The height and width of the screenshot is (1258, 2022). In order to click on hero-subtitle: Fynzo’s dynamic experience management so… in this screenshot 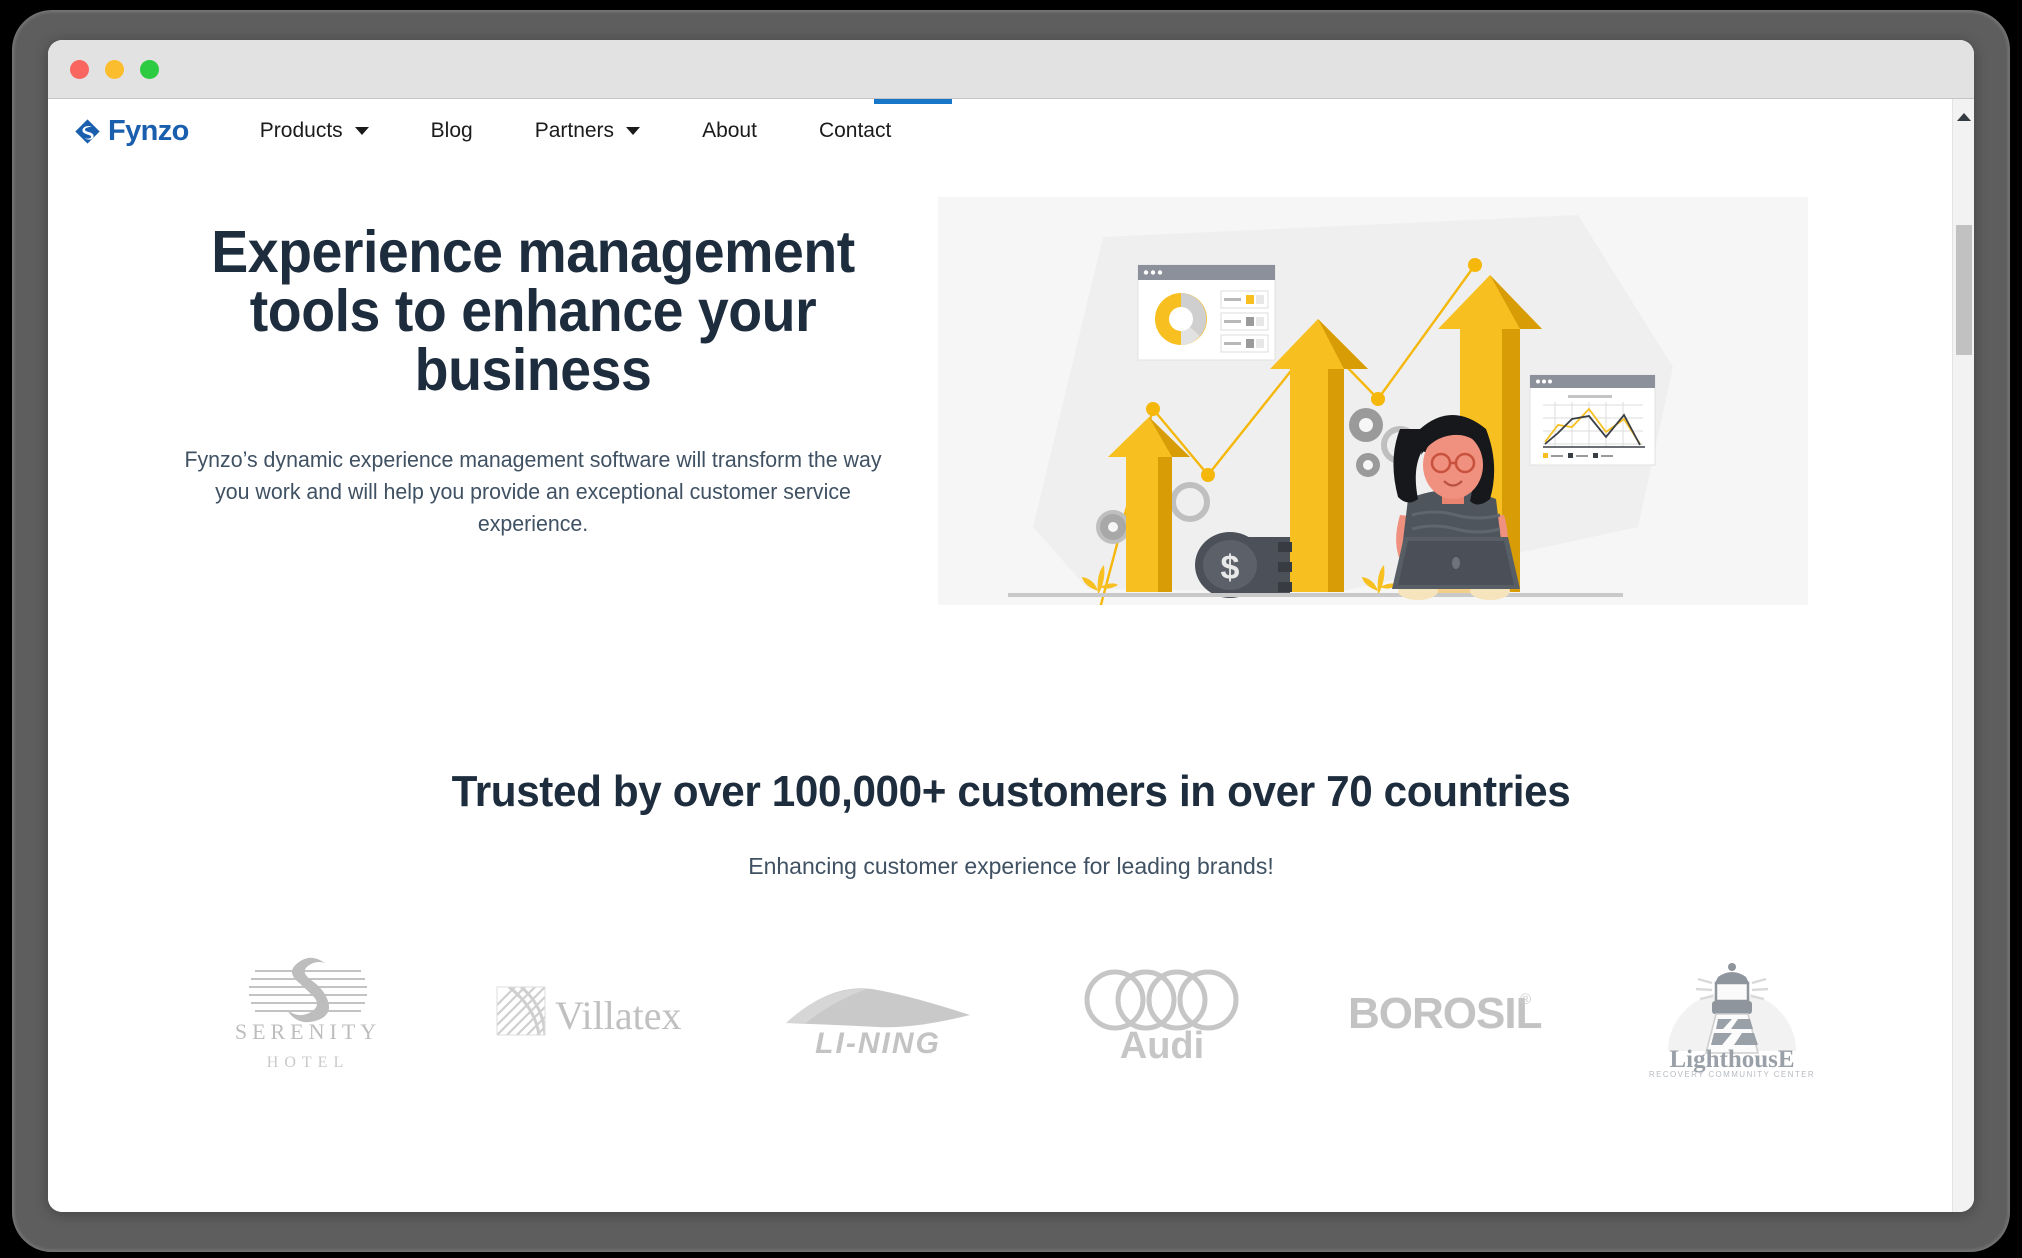, I will do `click(533, 491)`.